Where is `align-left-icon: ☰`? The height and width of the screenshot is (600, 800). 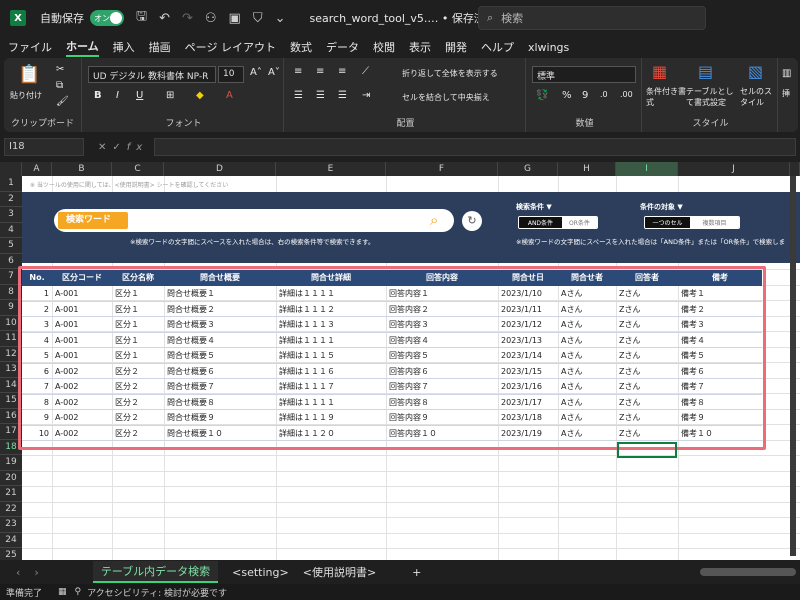
align-left-icon: ☰ is located at coordinates (298, 95).